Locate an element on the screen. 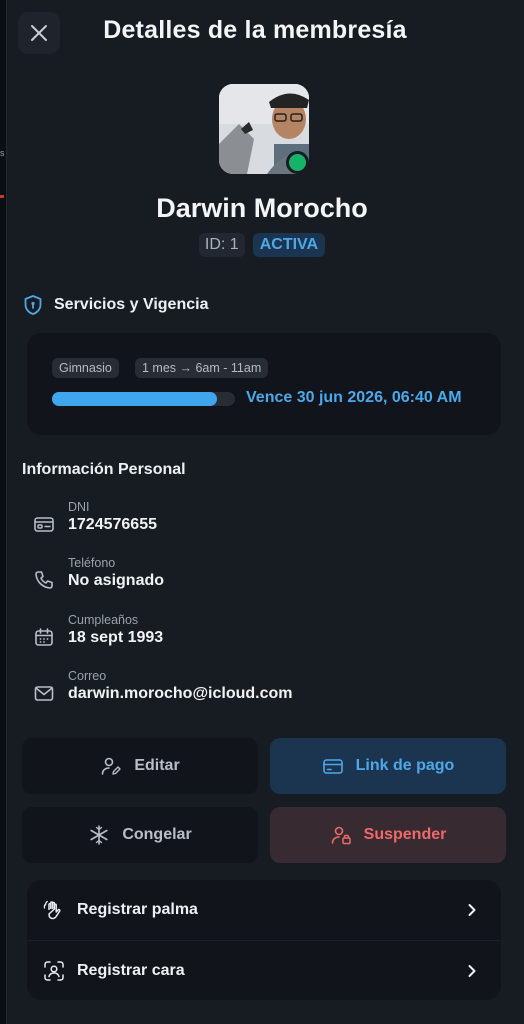 The width and height of the screenshot is (524, 1024). palm-icon is located at coordinates (52, 910).